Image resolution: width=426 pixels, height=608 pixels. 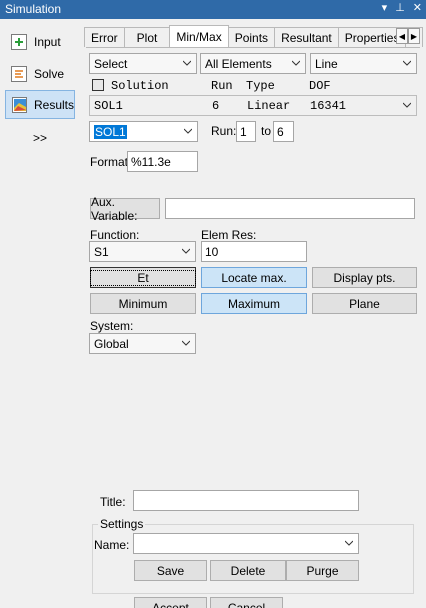 What do you see at coordinates (125, 209) in the screenshot?
I see `aux-variable-button: Aux. Variable:` at bounding box center [125, 209].